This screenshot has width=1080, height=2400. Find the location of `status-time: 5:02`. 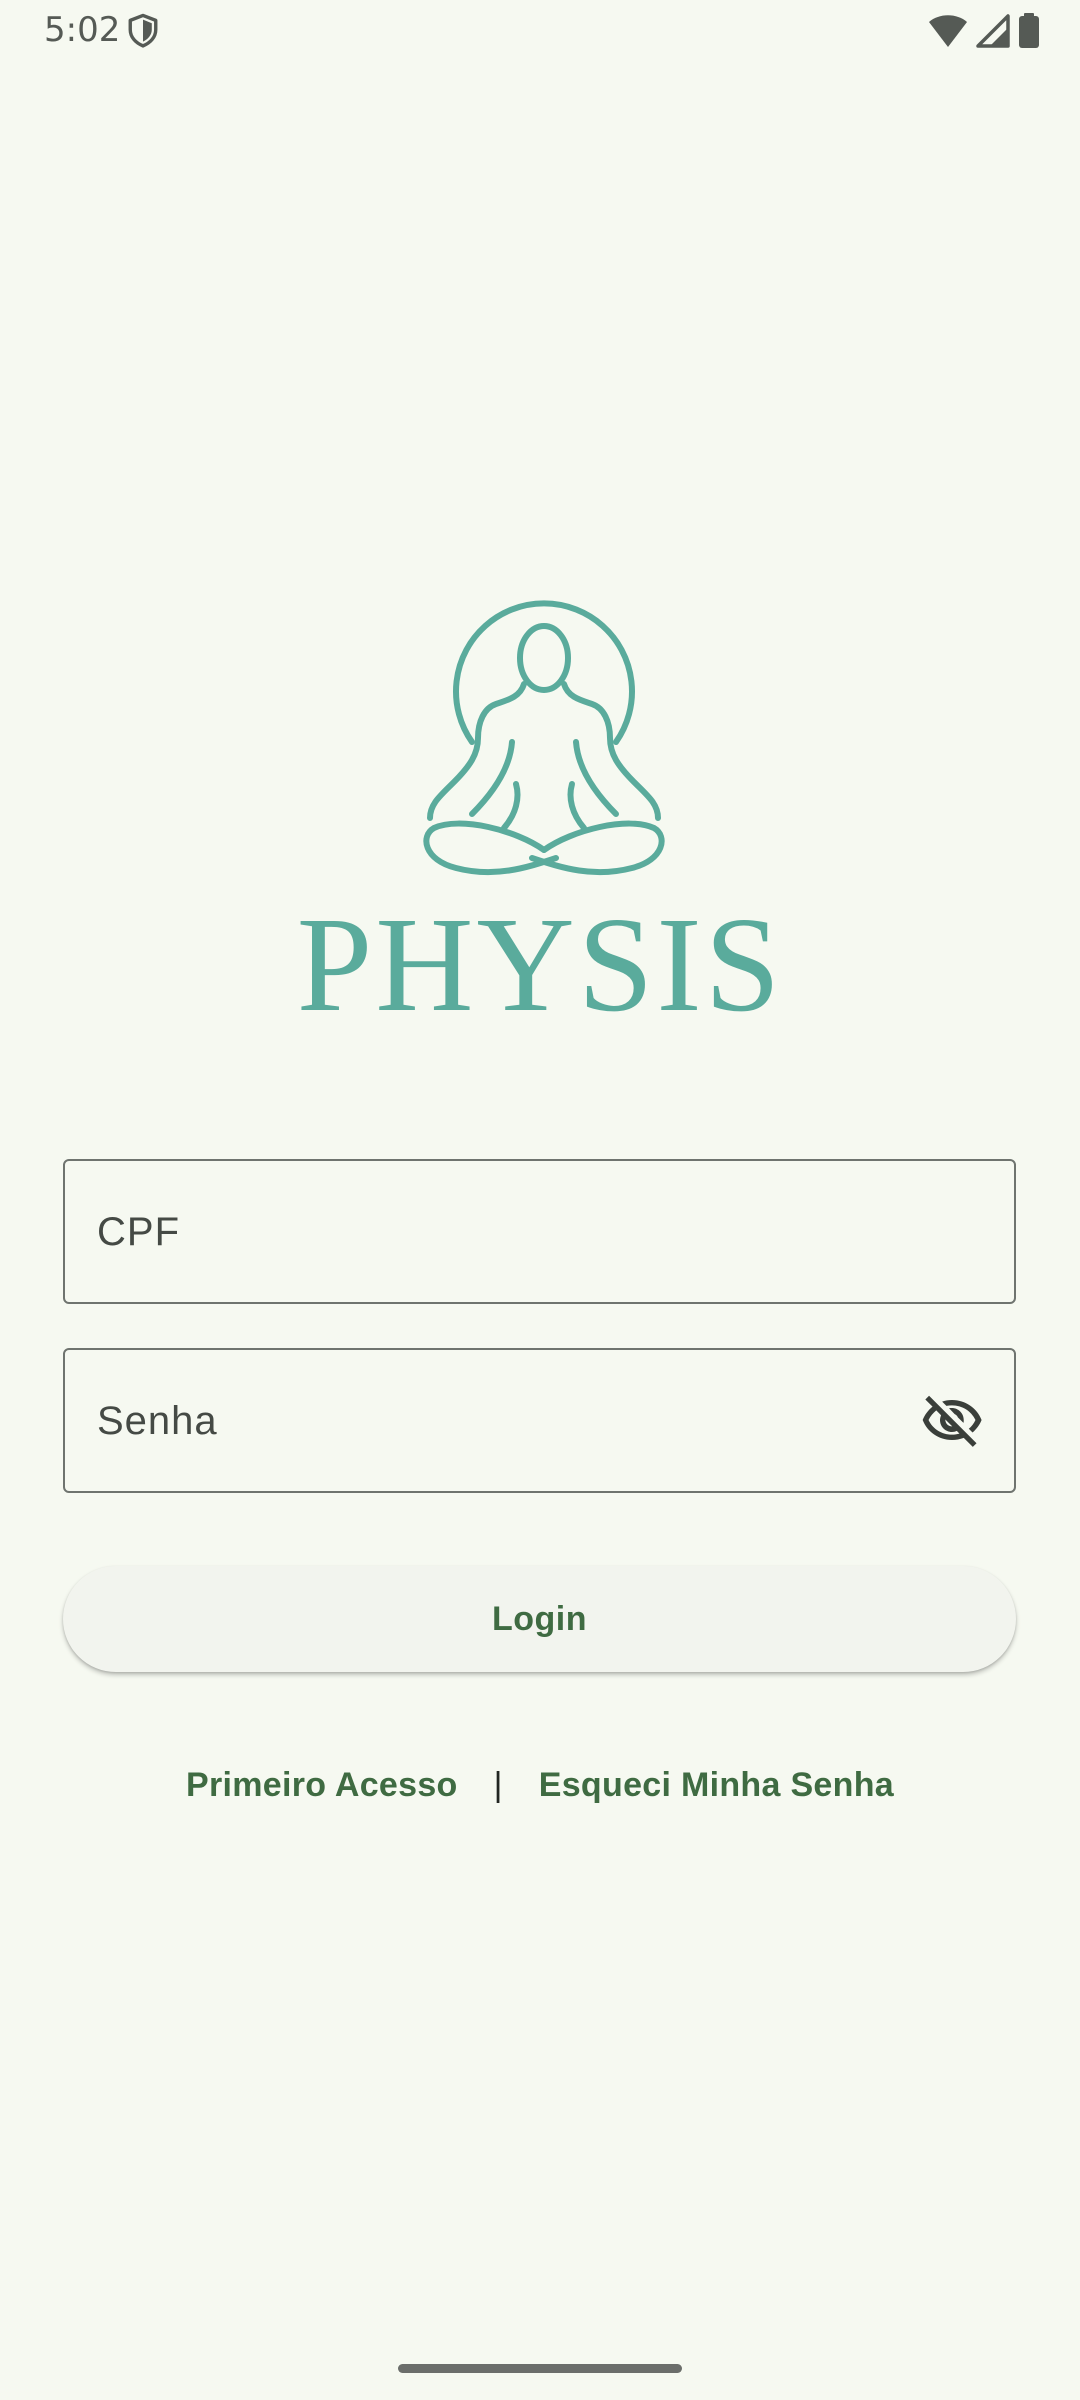

status-time: 5:02 is located at coordinates (82, 30).